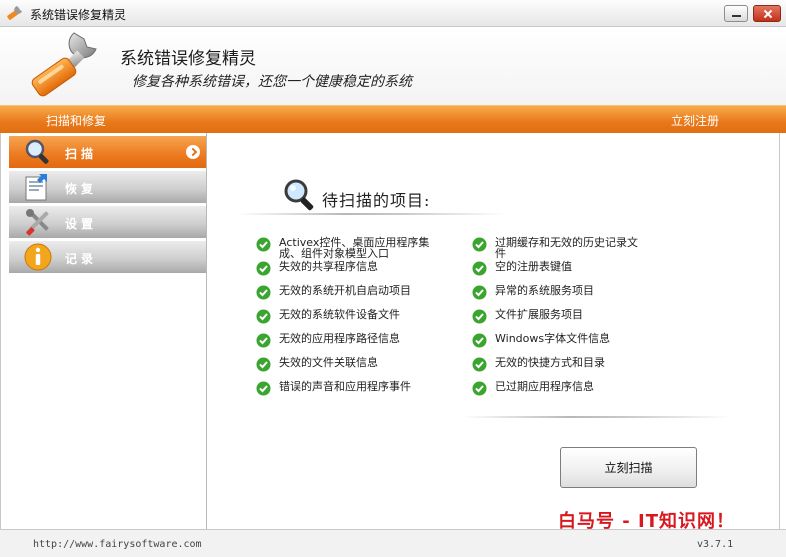 The width and height of the screenshot is (786, 557). What do you see at coordinates (339, 314) in the screenshot?
I see `item-text: 无效的系统软件设备文件` at bounding box center [339, 314].